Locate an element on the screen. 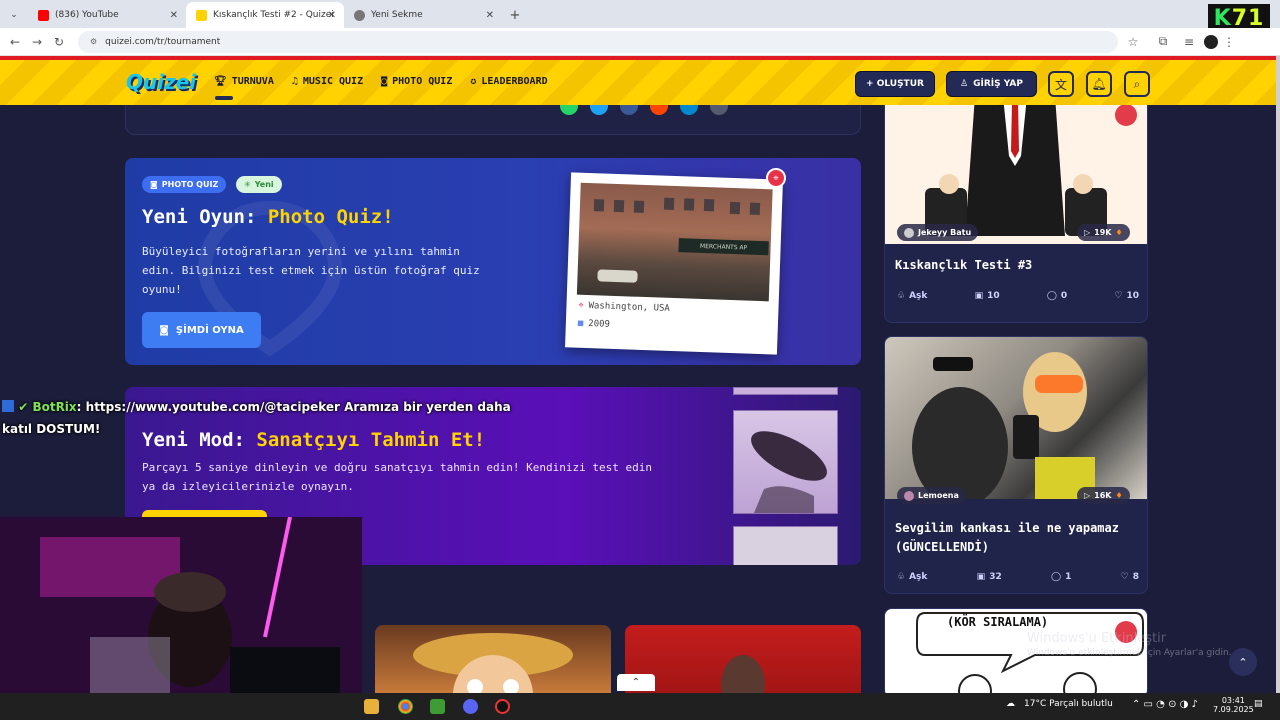 Image resolution: width=1280 pixels, height=720 pixels. merchants-sign: MERCHANTS AP is located at coordinates (723, 247).